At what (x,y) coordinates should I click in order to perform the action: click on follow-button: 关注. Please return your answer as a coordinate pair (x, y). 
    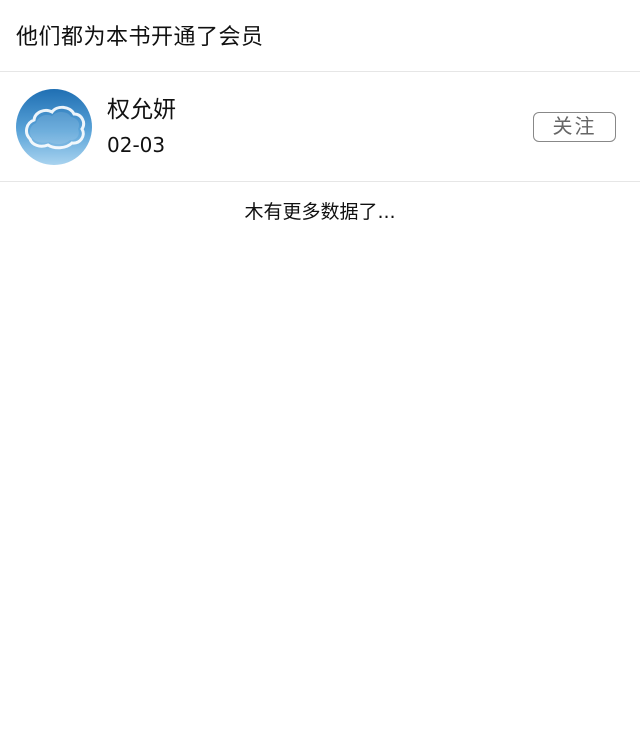
    Looking at the image, I should click on (574, 127).